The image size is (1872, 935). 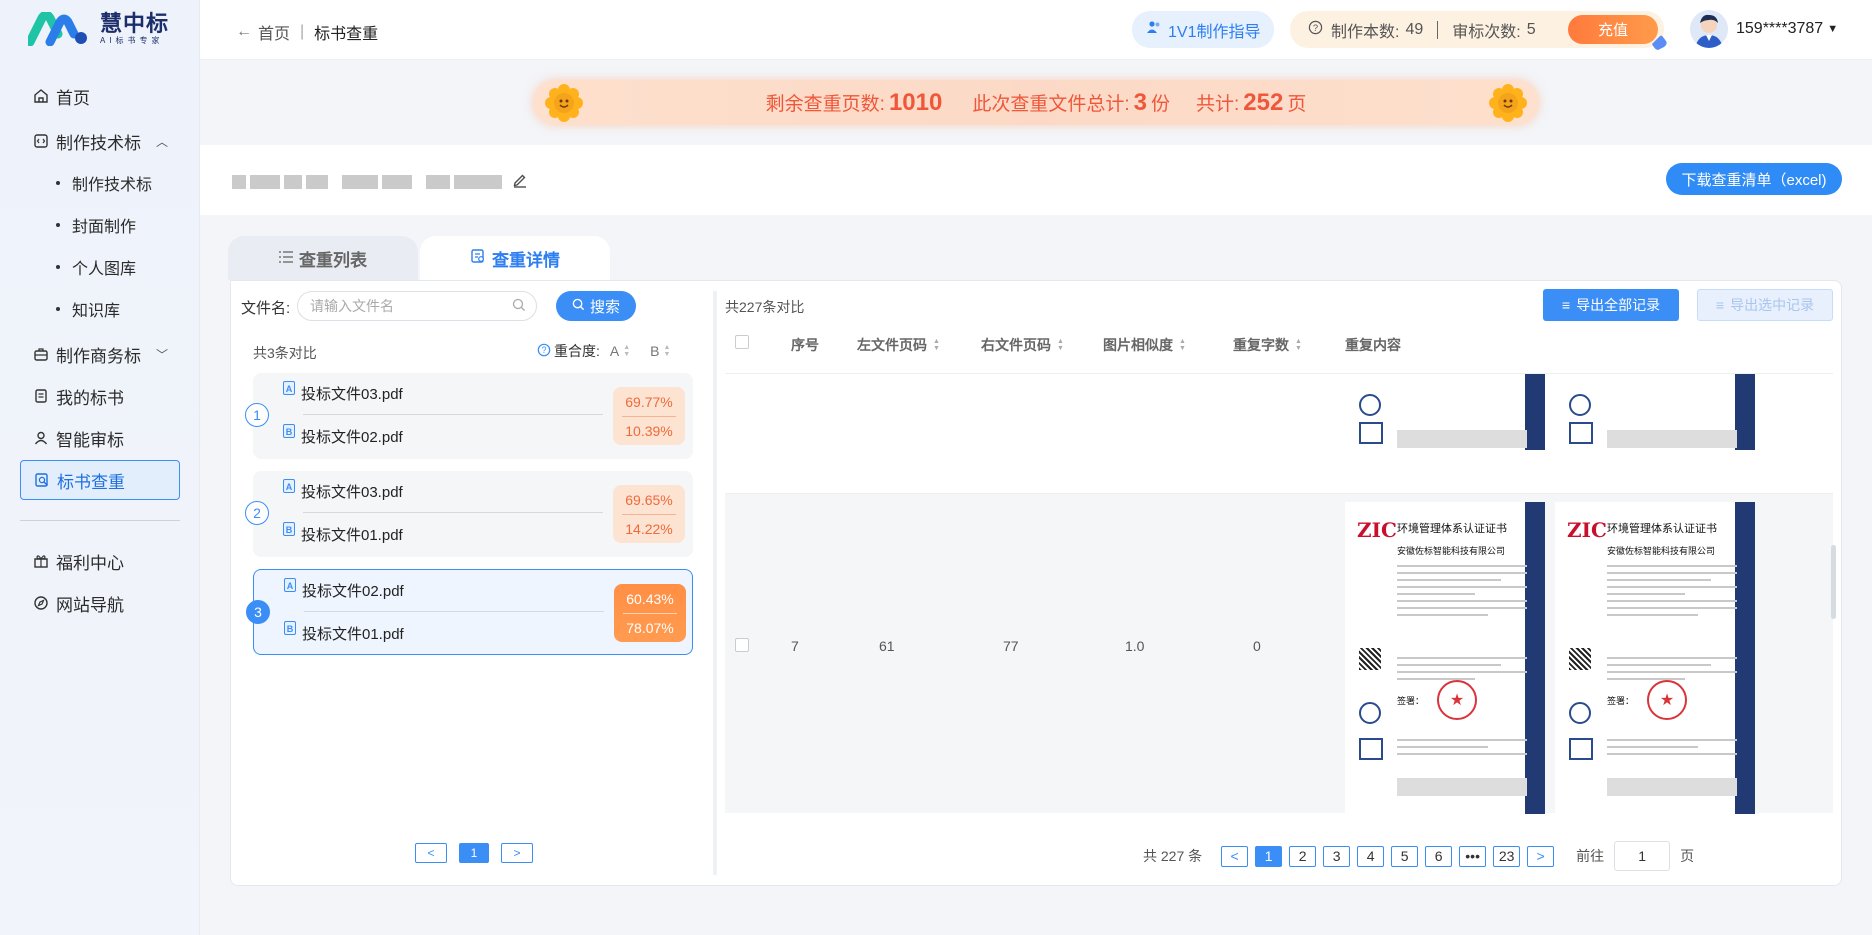 I want to click on download-excel-button: 下载查重清单（excel), so click(x=1754, y=179).